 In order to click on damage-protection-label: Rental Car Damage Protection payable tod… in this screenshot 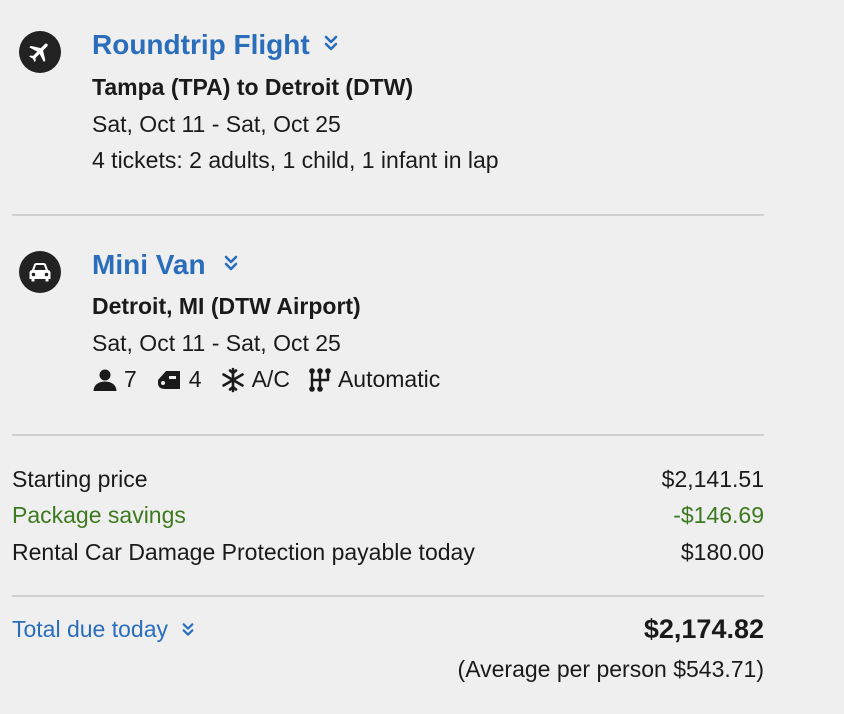, I will do `click(243, 552)`.